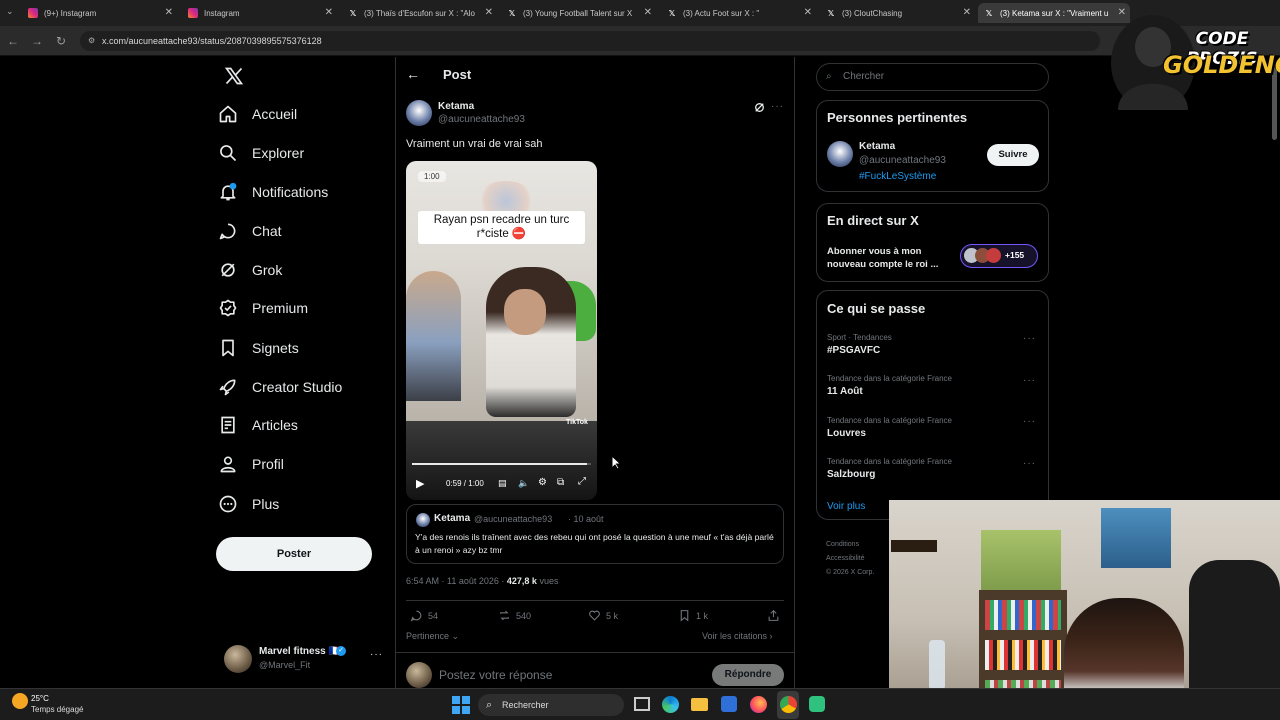 This screenshot has height=720, width=1280. I want to click on site-info-icon: ⚙, so click(91, 41).